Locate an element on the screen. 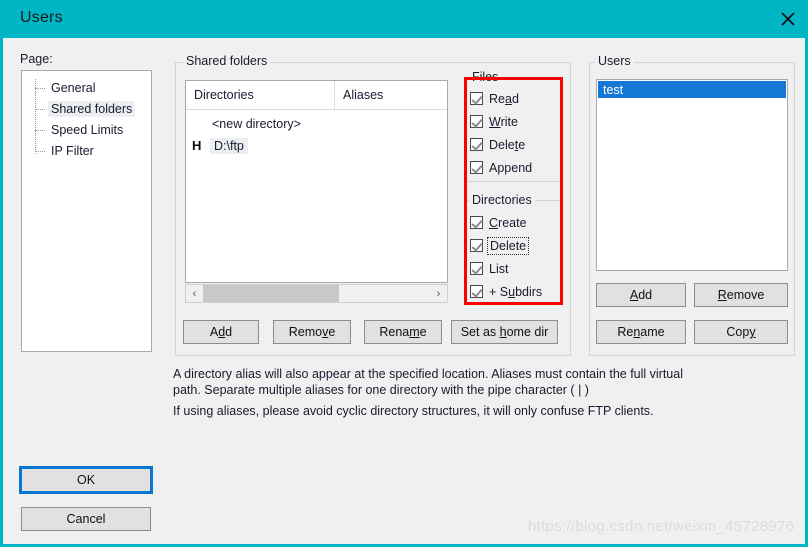  scrollbar-track is located at coordinates (316, 293).